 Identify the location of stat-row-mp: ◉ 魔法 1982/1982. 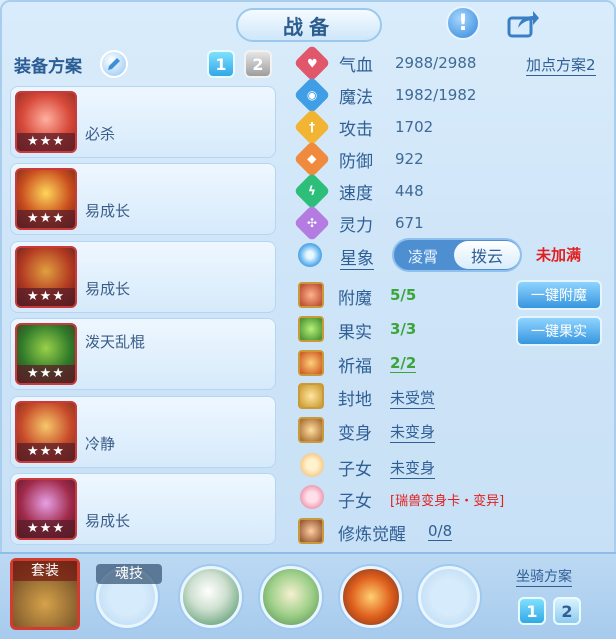
(385, 95).